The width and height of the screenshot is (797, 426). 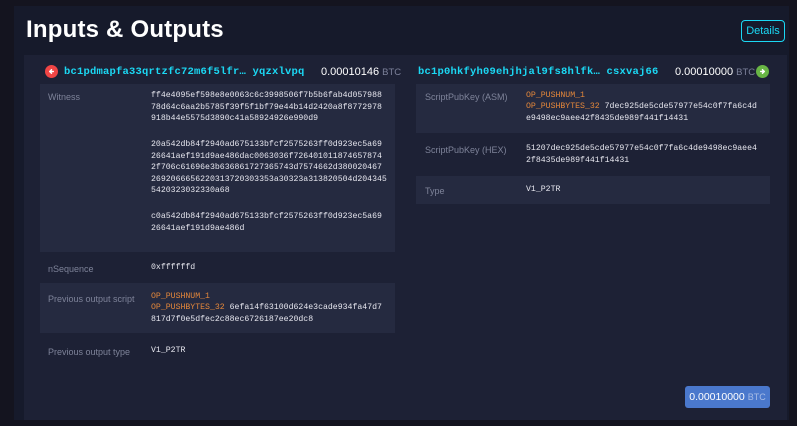 I want to click on output-address-row: bc1p0hkfyh09ehjhjal9fs8hlfk… csxvaj66, so click(x=538, y=72).